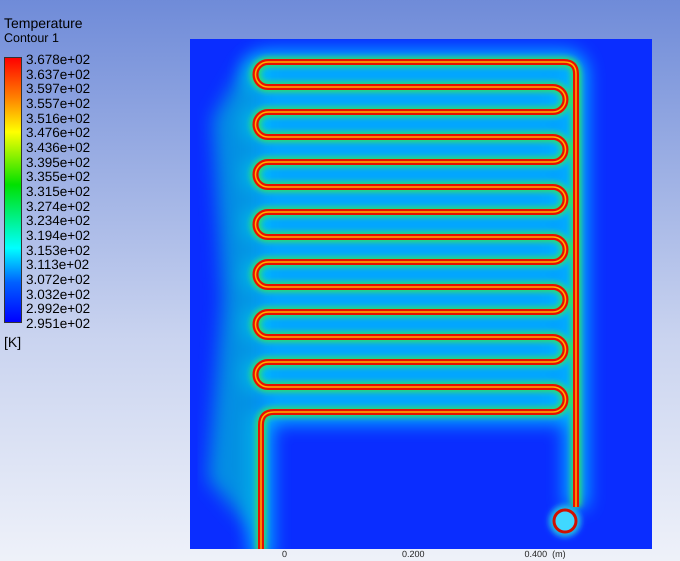 The height and width of the screenshot is (561, 680). I want to click on scale-value-label: 3.476e+02, so click(58, 133).